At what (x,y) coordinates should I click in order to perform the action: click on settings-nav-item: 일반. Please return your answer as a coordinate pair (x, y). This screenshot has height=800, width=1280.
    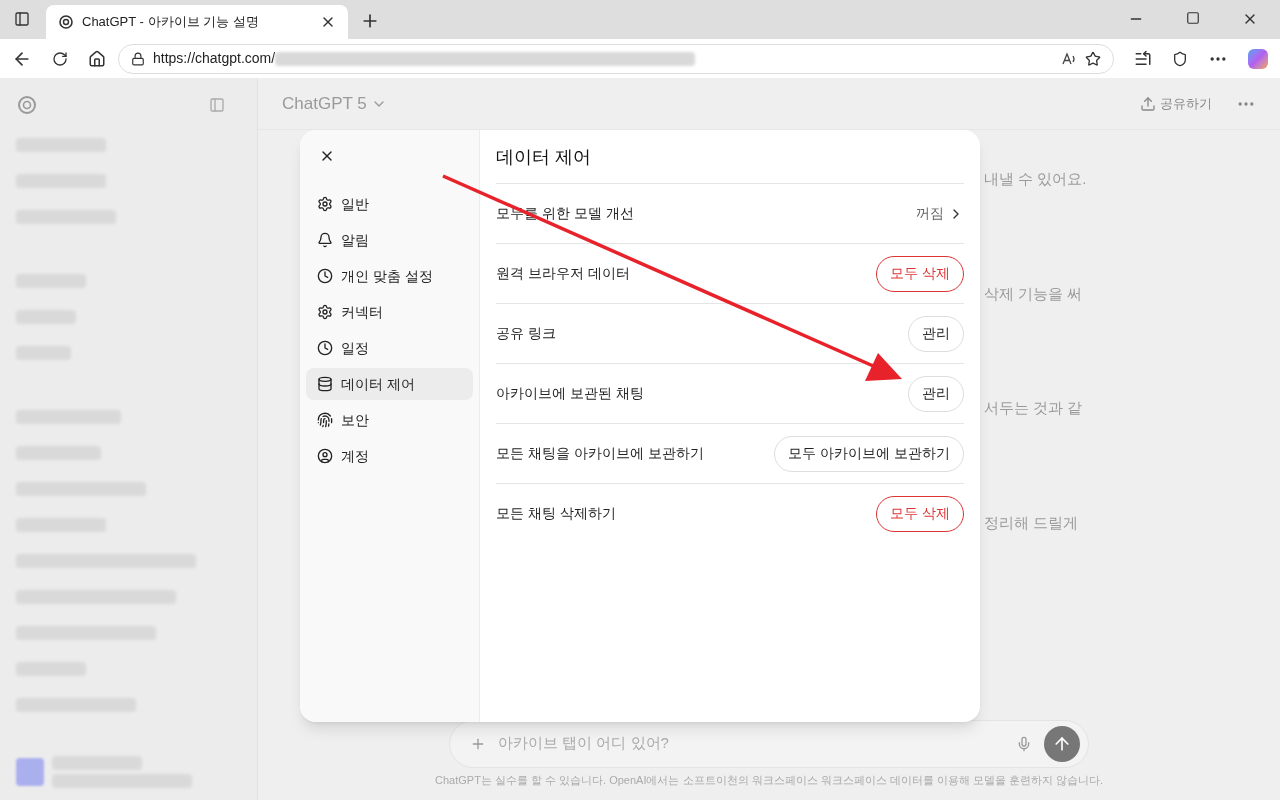
    Looking at the image, I should click on (389, 204).